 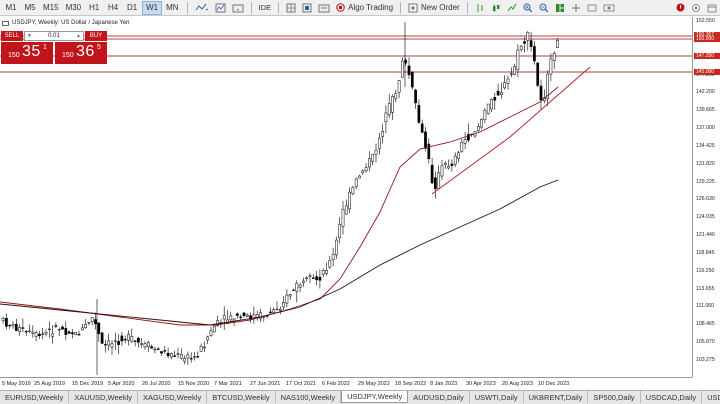 What do you see at coordinates (528, 8) in the screenshot?
I see `zoom-in-button` at bounding box center [528, 8].